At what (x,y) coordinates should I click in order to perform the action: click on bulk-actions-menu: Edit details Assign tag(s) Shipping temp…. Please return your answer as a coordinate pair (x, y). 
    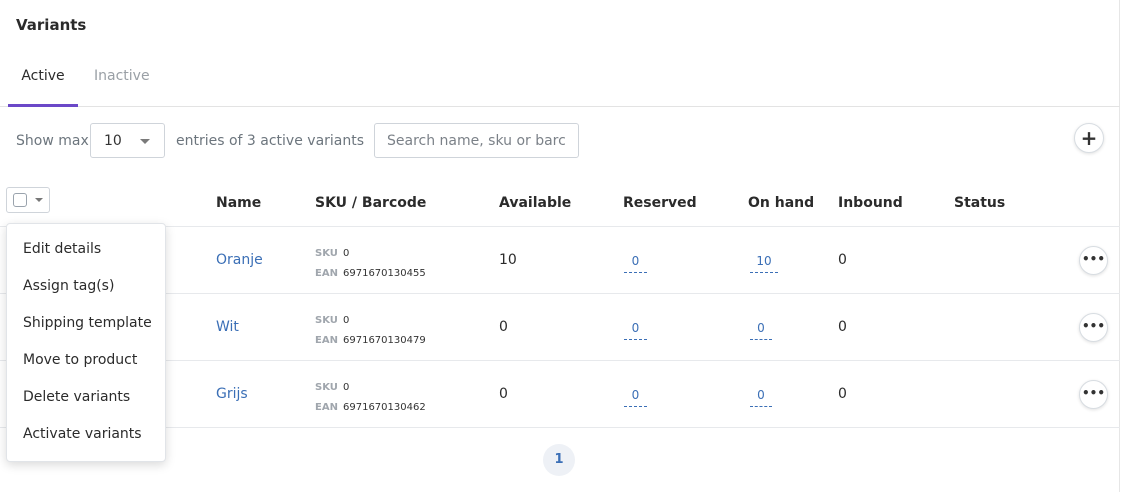
    Looking at the image, I should click on (86, 342).